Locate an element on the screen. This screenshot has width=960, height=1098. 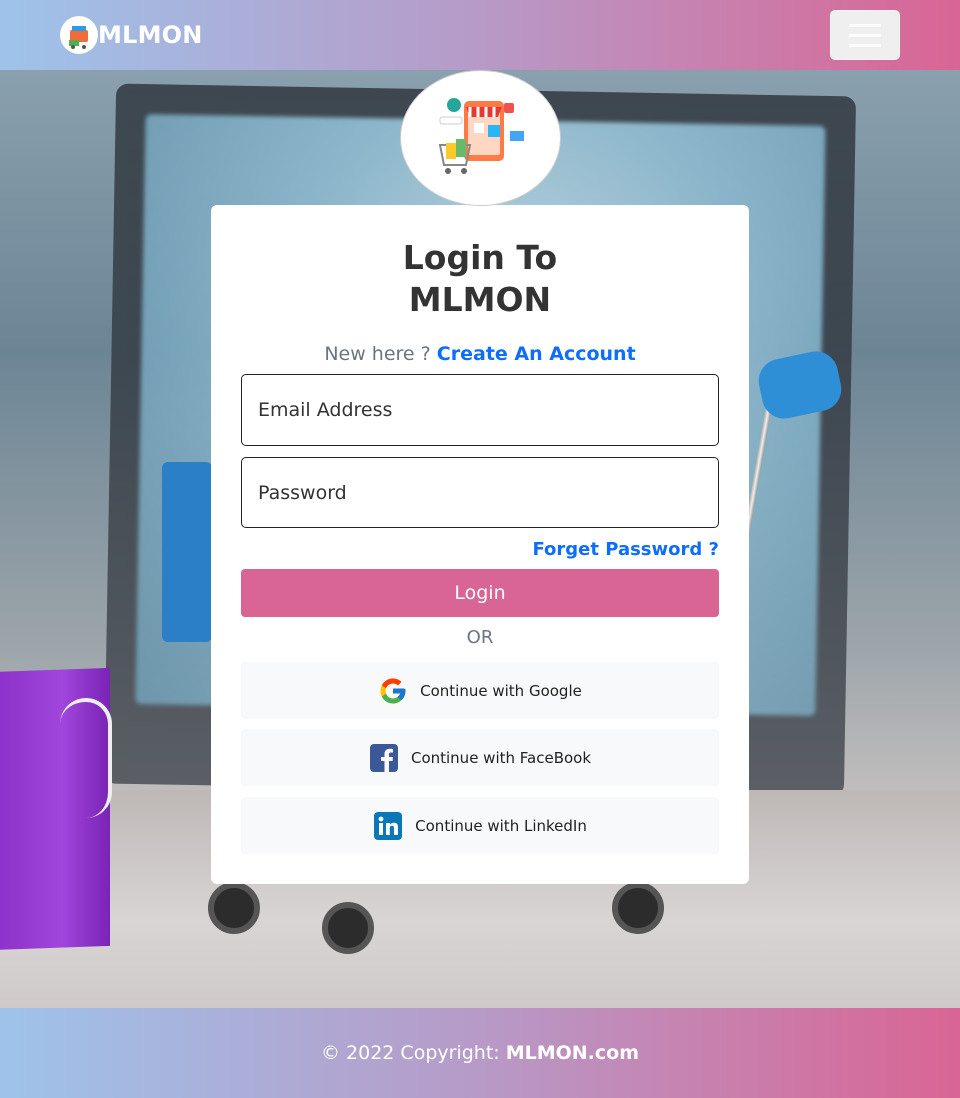
or-divider: OR is located at coordinates (480, 637).